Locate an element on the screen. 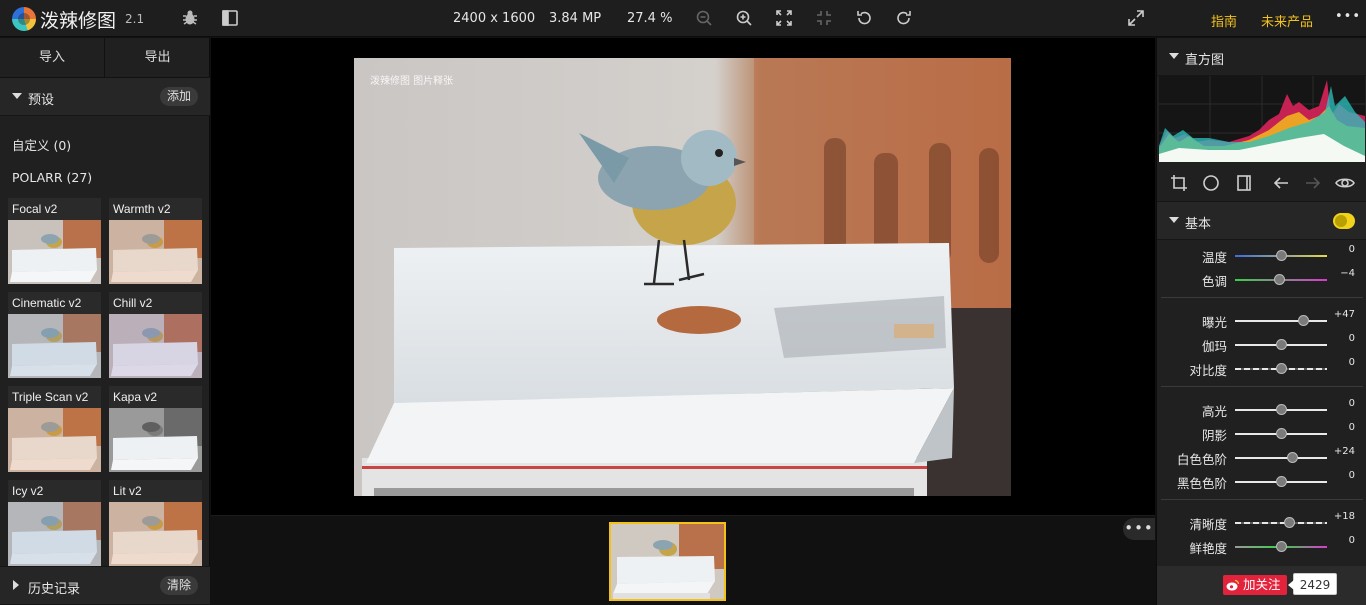 This screenshot has height=605, width=1366. preset-thumbnail: Lit v2 is located at coordinates (155, 523).